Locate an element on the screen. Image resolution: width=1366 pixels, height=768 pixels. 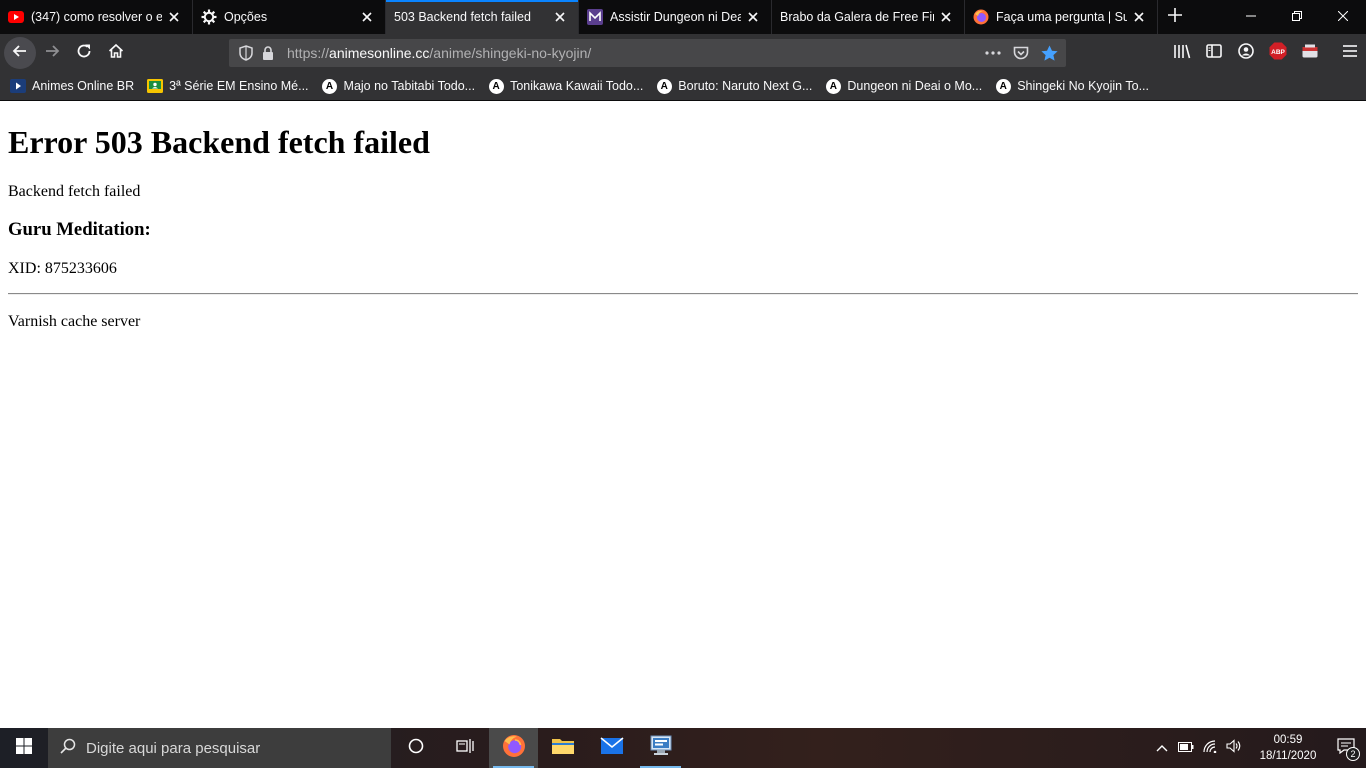
cortana-button is located at coordinates (415, 748).